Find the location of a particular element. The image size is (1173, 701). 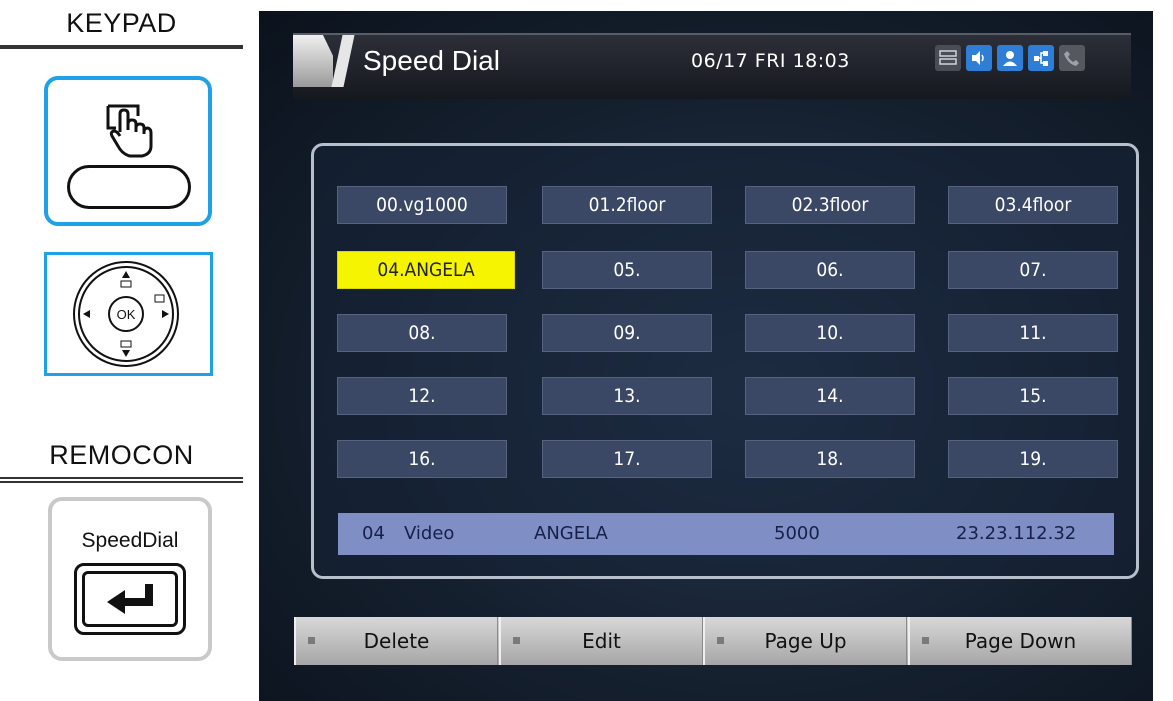

speed-dial-entry: 08. is located at coordinates (422, 333).